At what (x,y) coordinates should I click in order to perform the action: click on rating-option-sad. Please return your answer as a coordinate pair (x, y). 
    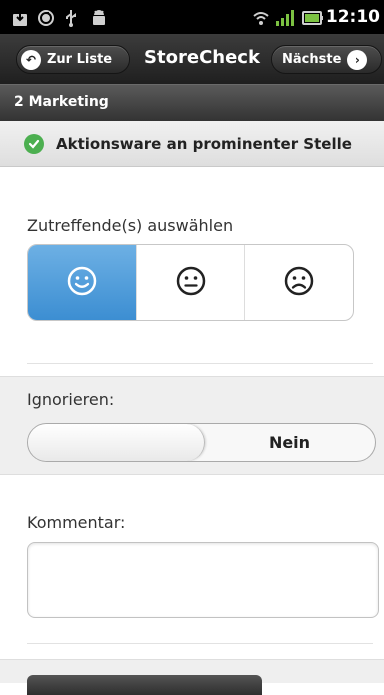
    Looking at the image, I should click on (298, 282).